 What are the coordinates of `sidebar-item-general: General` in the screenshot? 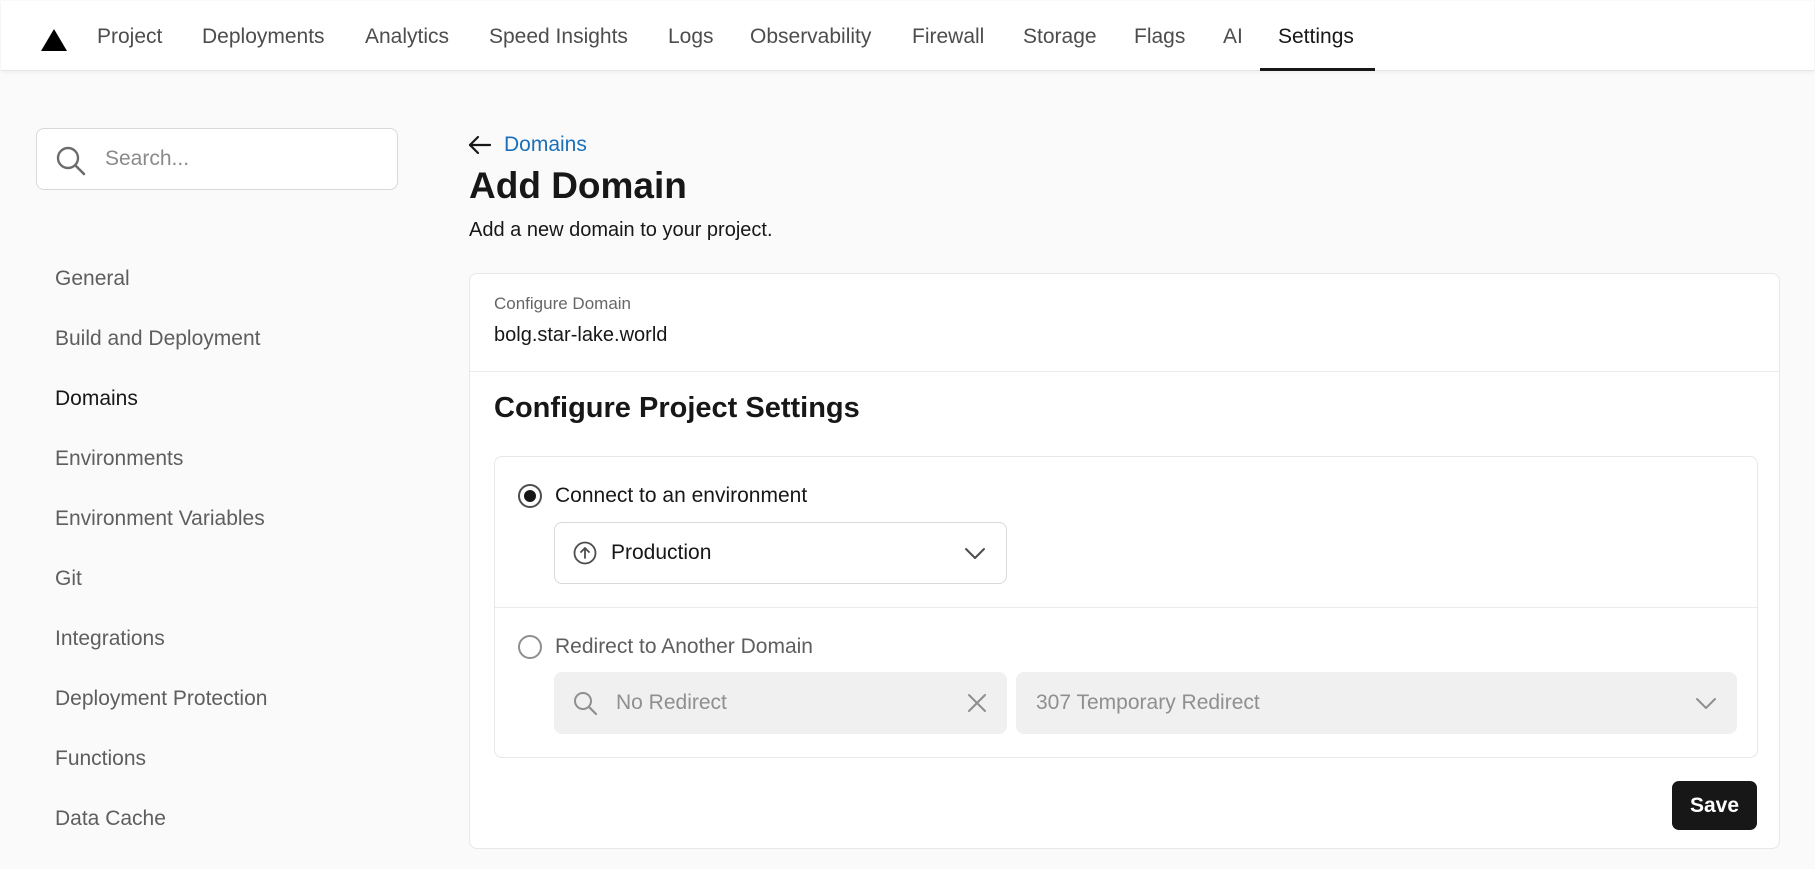 It's located at (92, 279).